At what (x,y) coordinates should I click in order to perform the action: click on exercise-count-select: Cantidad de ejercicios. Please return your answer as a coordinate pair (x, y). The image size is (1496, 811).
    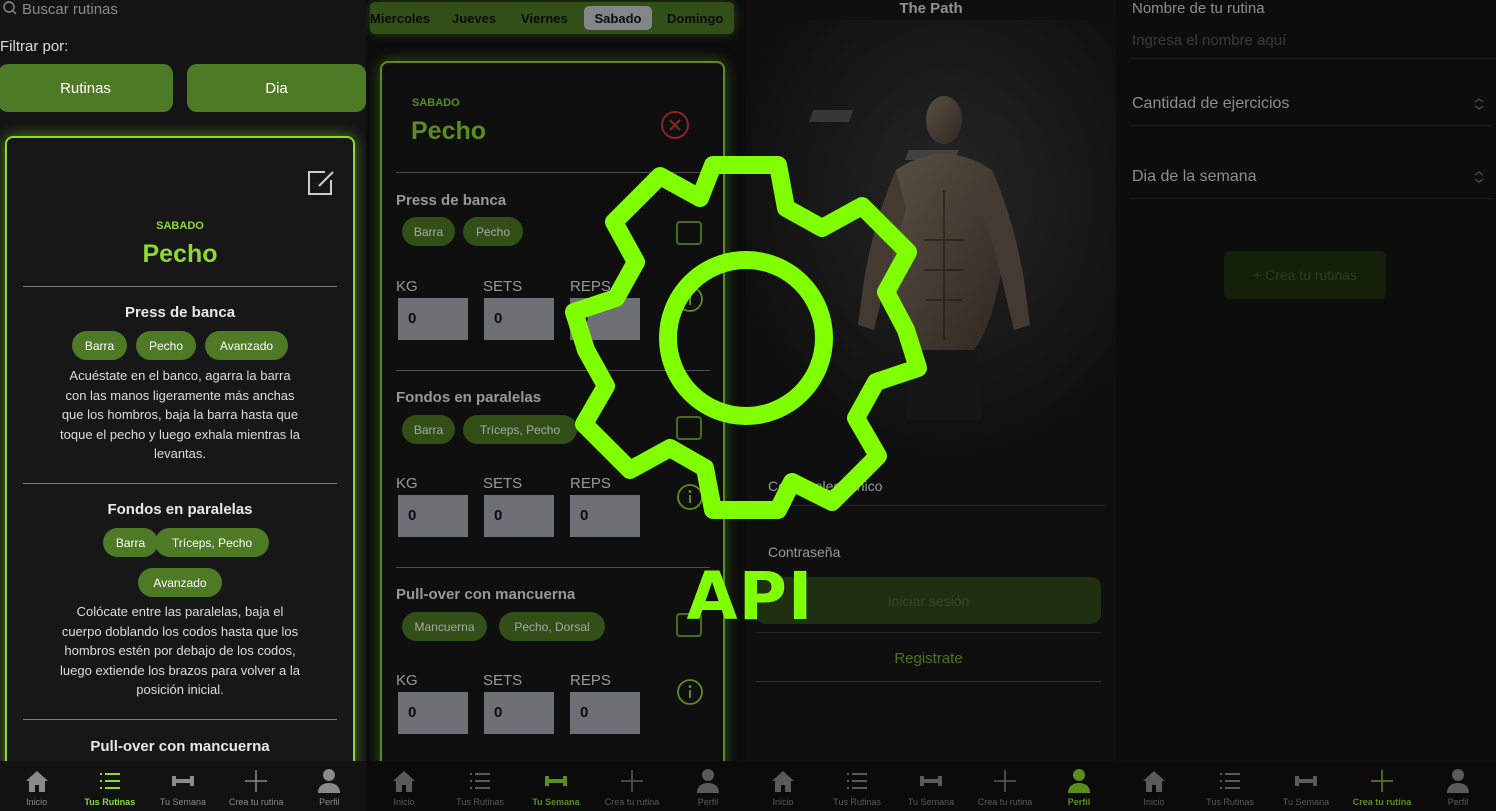
    Looking at the image, I should click on (1311, 103).